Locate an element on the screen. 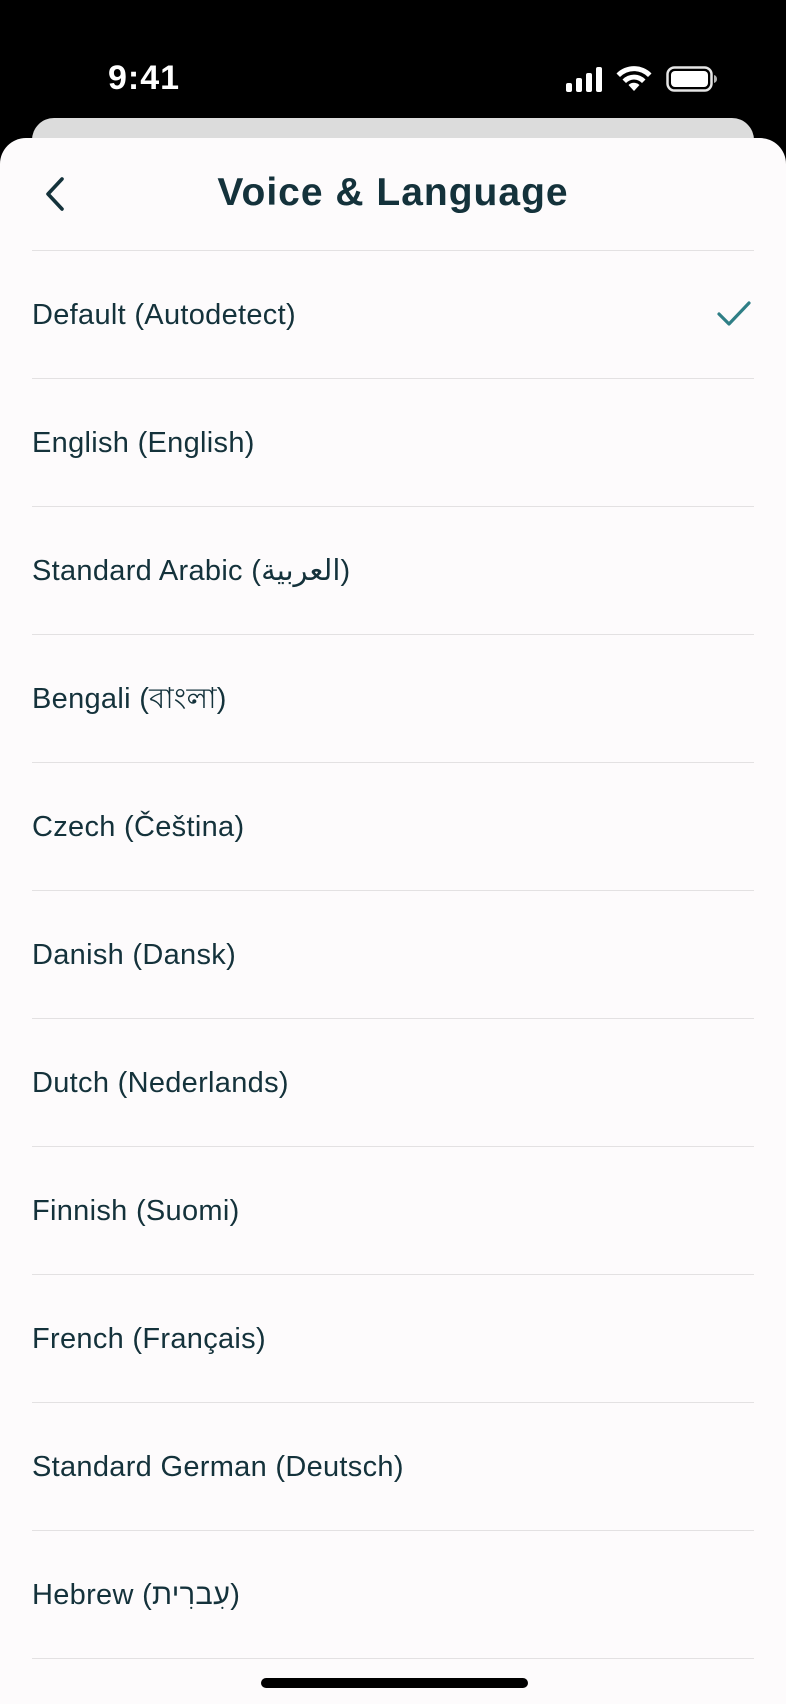 The height and width of the screenshot is (1704, 786). battery-icon is located at coordinates (692, 79).